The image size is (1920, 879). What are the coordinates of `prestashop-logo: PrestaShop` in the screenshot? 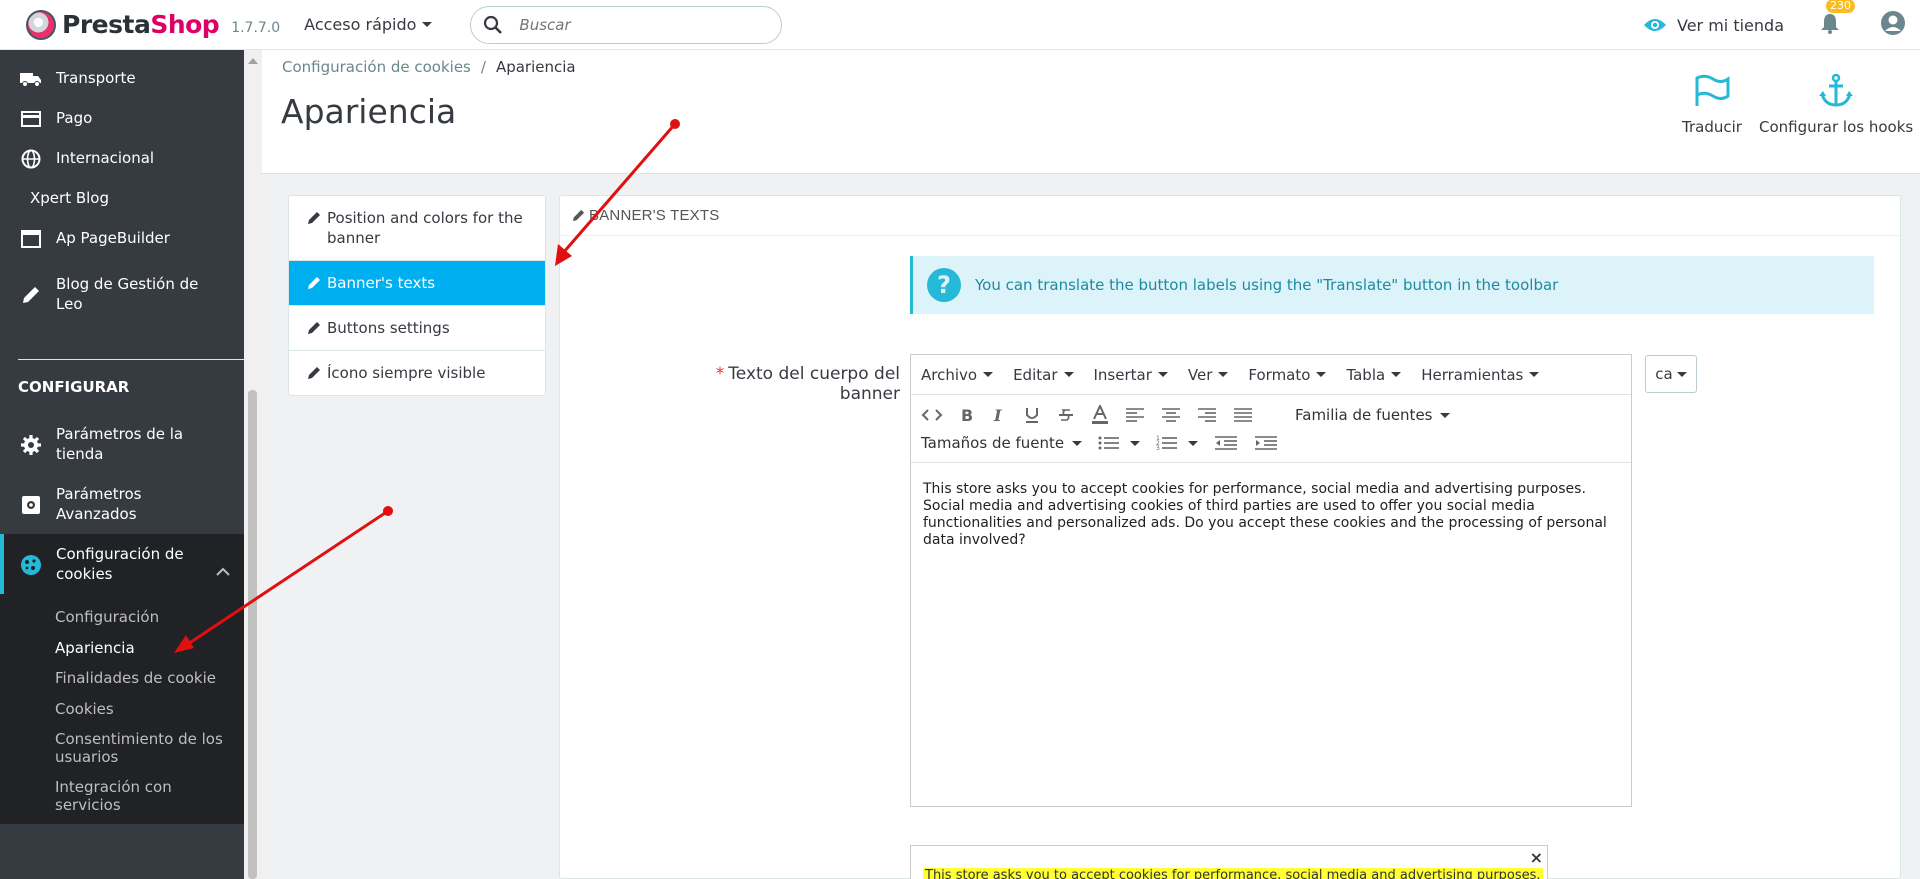 It's located at (123, 24).